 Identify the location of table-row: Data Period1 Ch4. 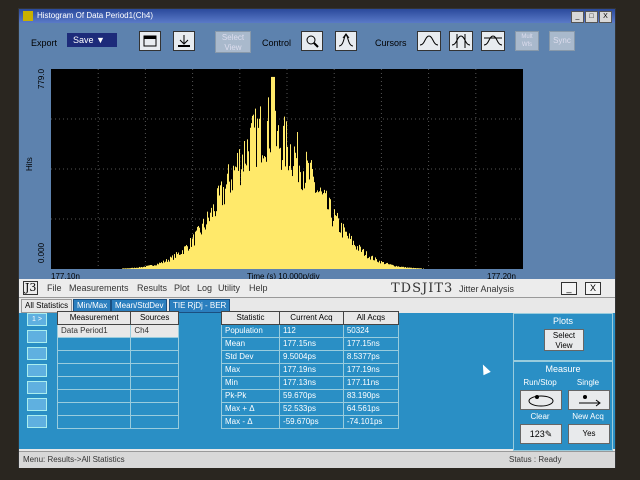
(117, 331).